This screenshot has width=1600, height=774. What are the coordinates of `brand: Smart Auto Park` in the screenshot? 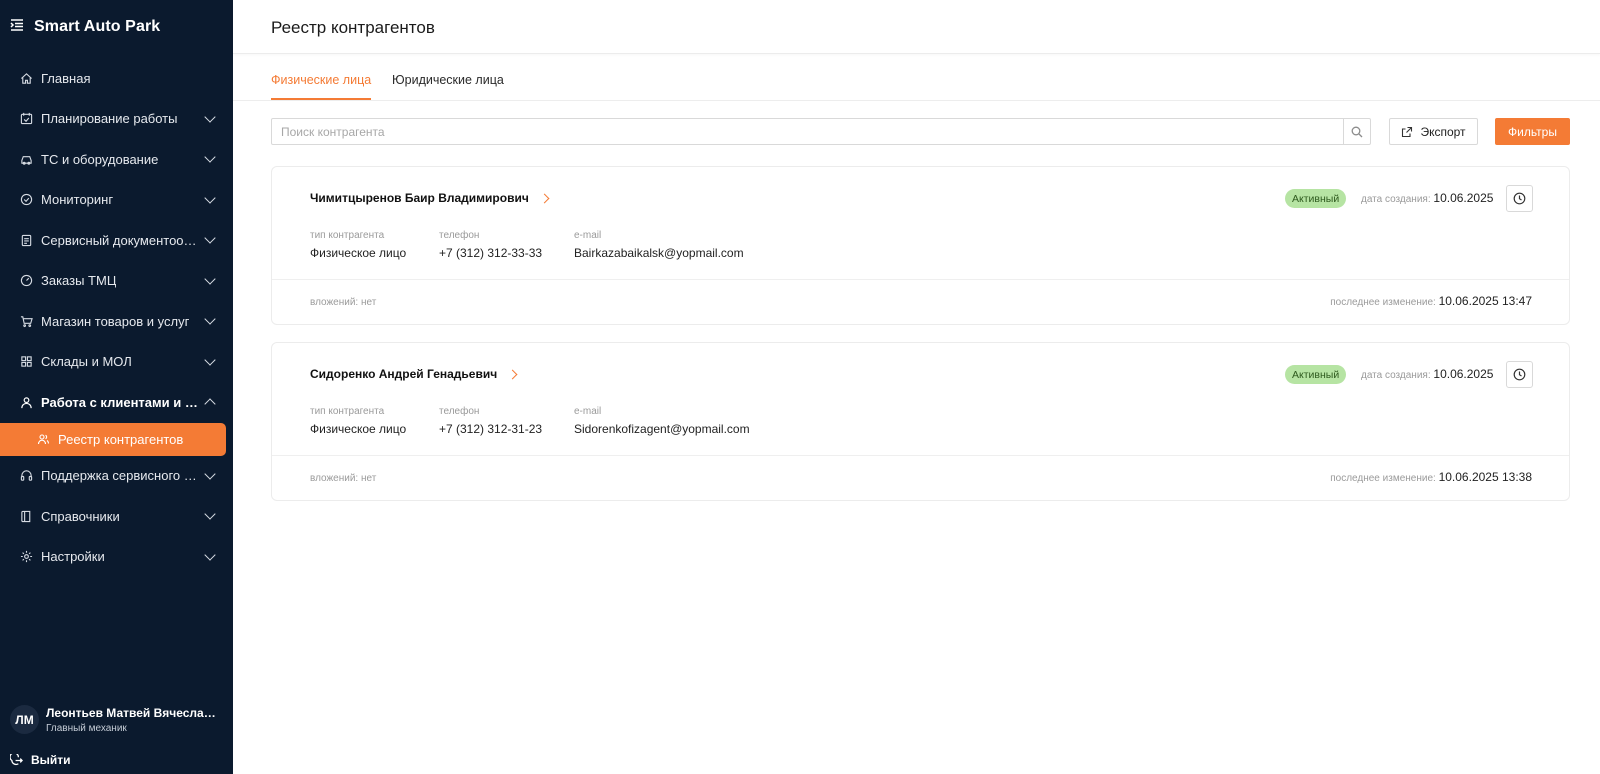 It's located at (85, 27).